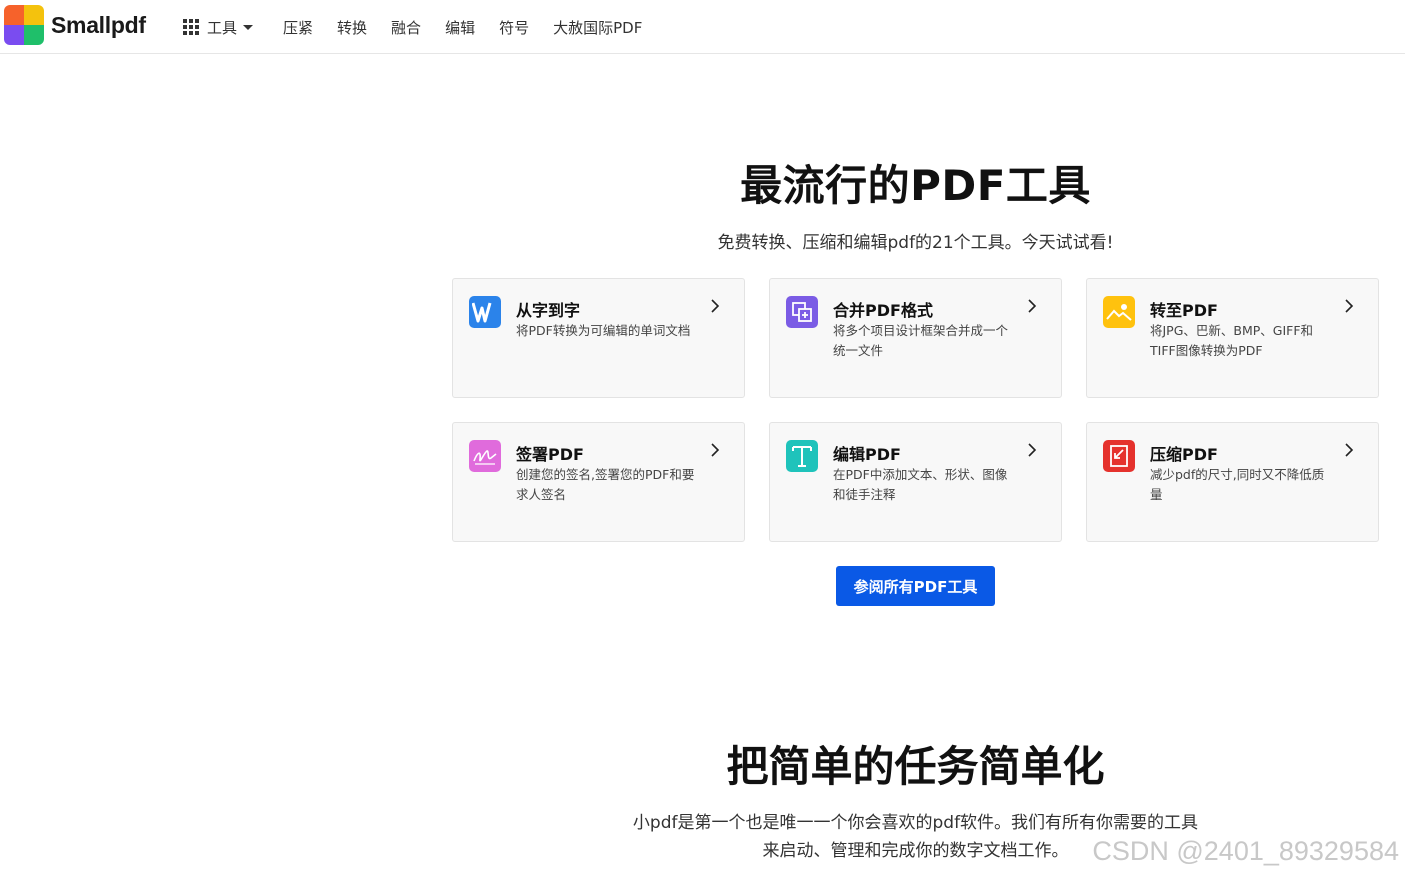  I want to click on logo-text: Smallpdf, so click(98, 24).